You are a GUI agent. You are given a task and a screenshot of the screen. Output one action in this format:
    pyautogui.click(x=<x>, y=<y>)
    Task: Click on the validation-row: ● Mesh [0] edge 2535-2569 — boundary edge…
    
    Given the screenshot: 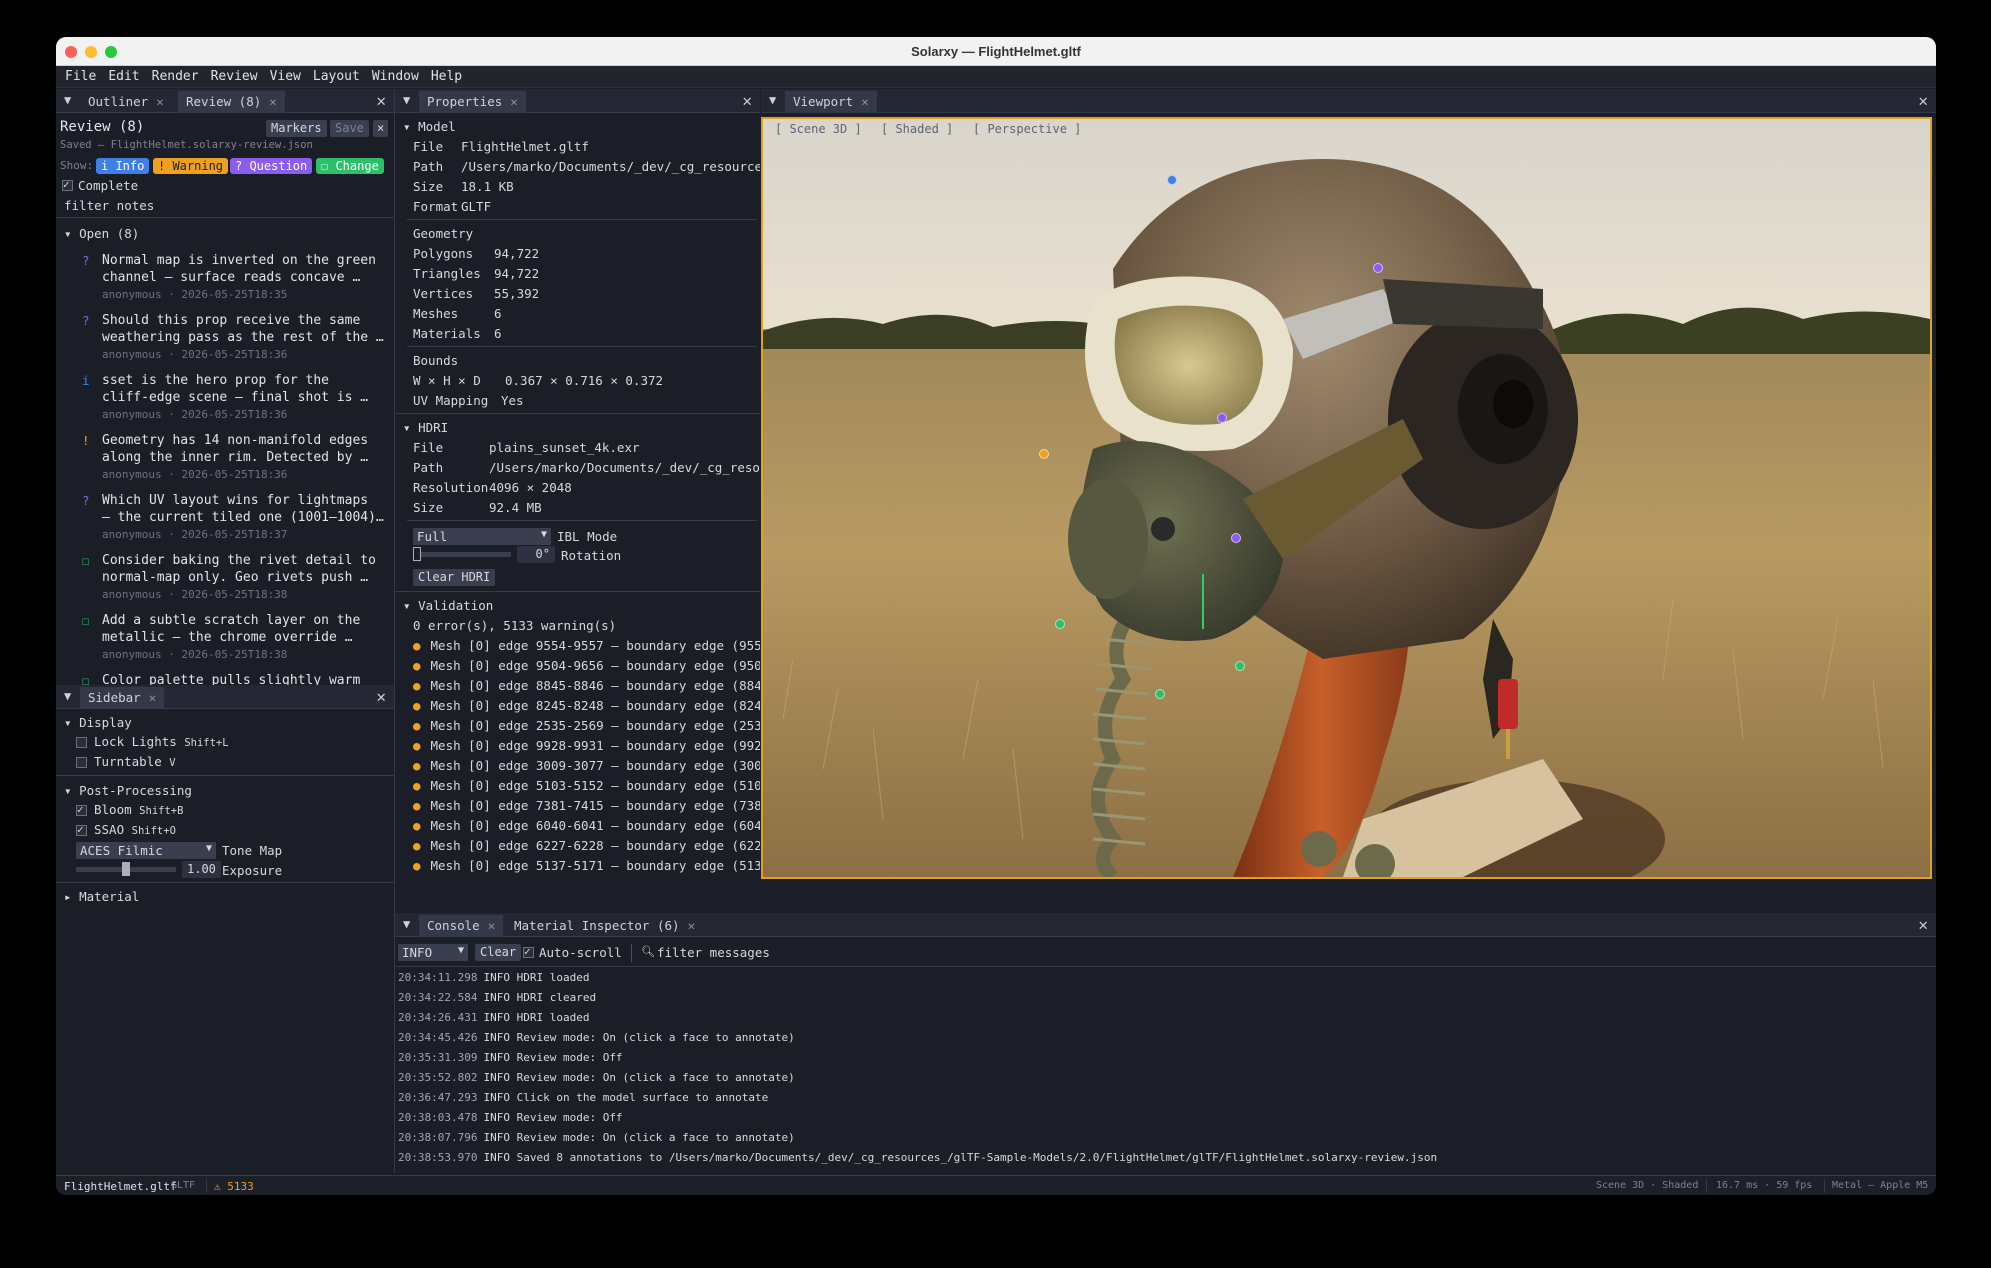 What is the action you would take?
    pyautogui.click(x=586, y=725)
    